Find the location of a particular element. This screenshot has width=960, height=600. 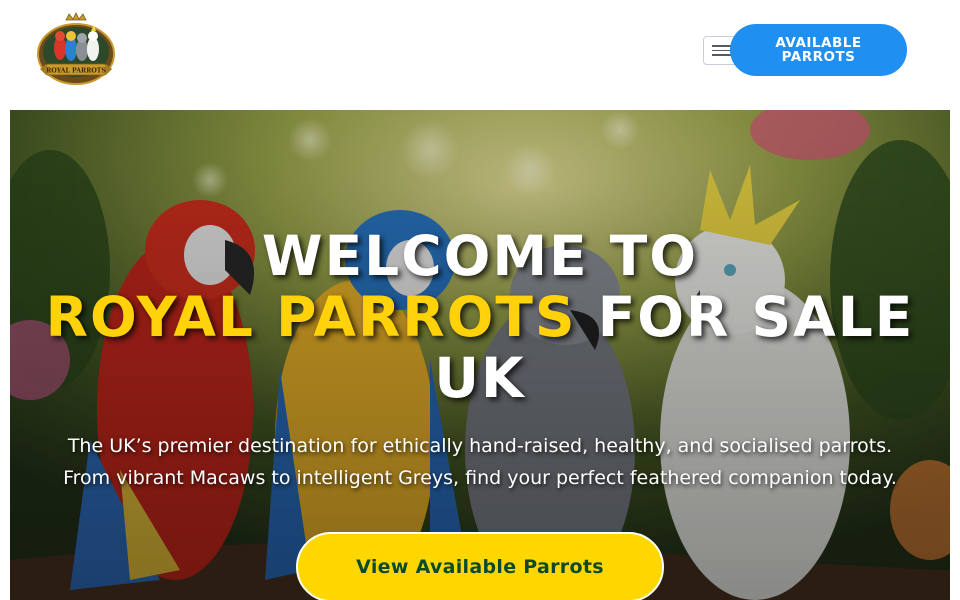

hero-title-line3: UK is located at coordinates (480, 378).